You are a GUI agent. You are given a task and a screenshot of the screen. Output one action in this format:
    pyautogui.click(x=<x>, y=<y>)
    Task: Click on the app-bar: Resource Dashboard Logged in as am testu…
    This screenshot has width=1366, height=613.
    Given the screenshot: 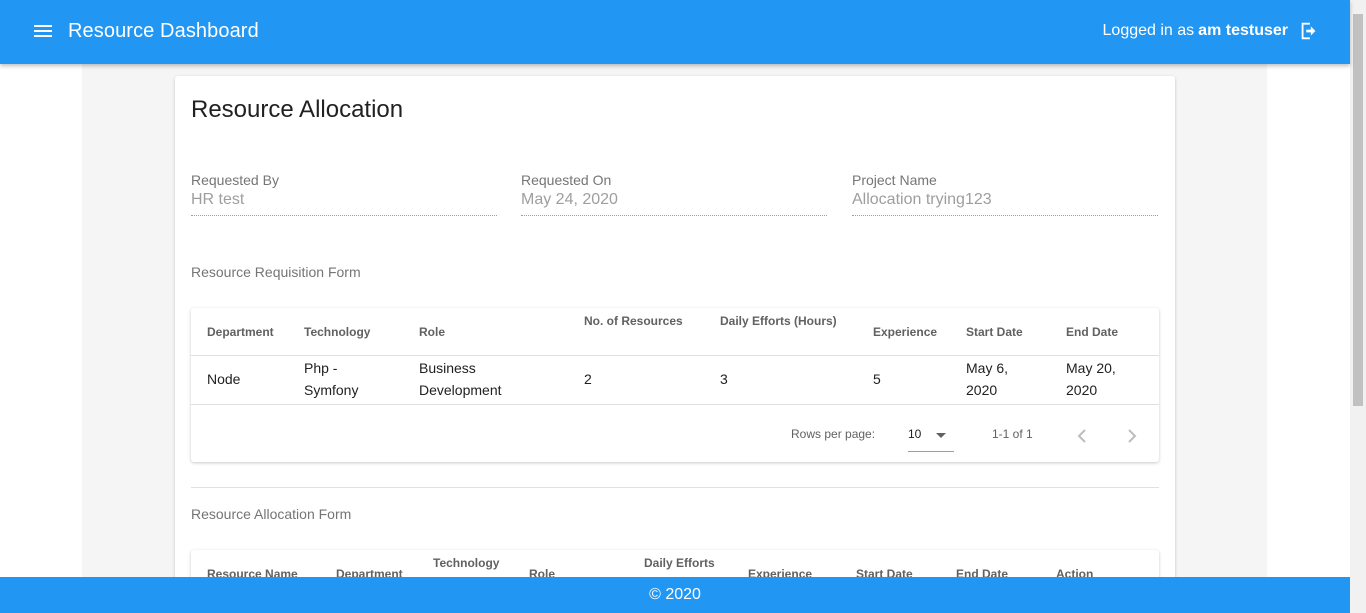 What is the action you would take?
    pyautogui.click(x=675, y=32)
    